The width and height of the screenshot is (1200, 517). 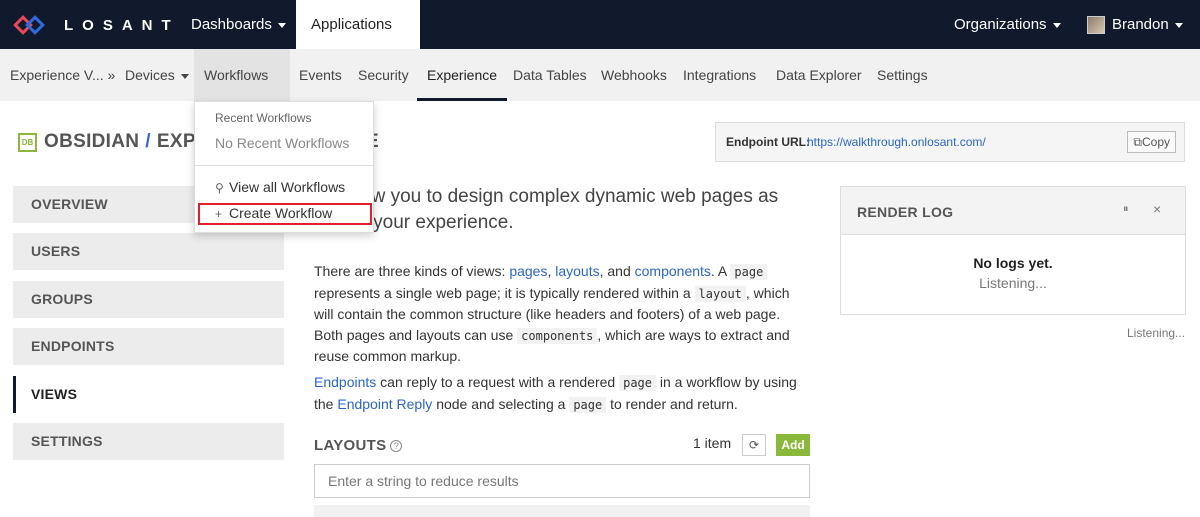 I want to click on link-layouts: layouts, so click(x=577, y=271).